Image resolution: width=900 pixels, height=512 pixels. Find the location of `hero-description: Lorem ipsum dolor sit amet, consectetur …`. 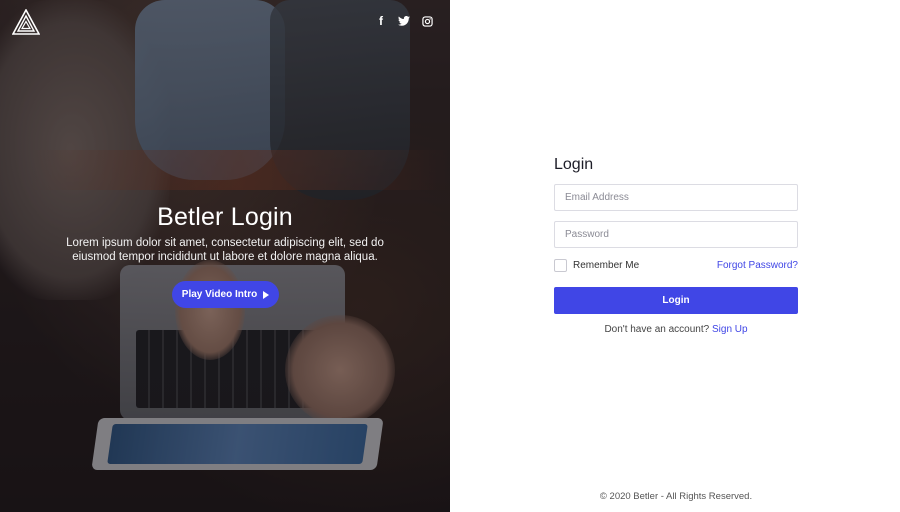

hero-description: Lorem ipsum dolor sit amet, consectetur … is located at coordinates (225, 250).